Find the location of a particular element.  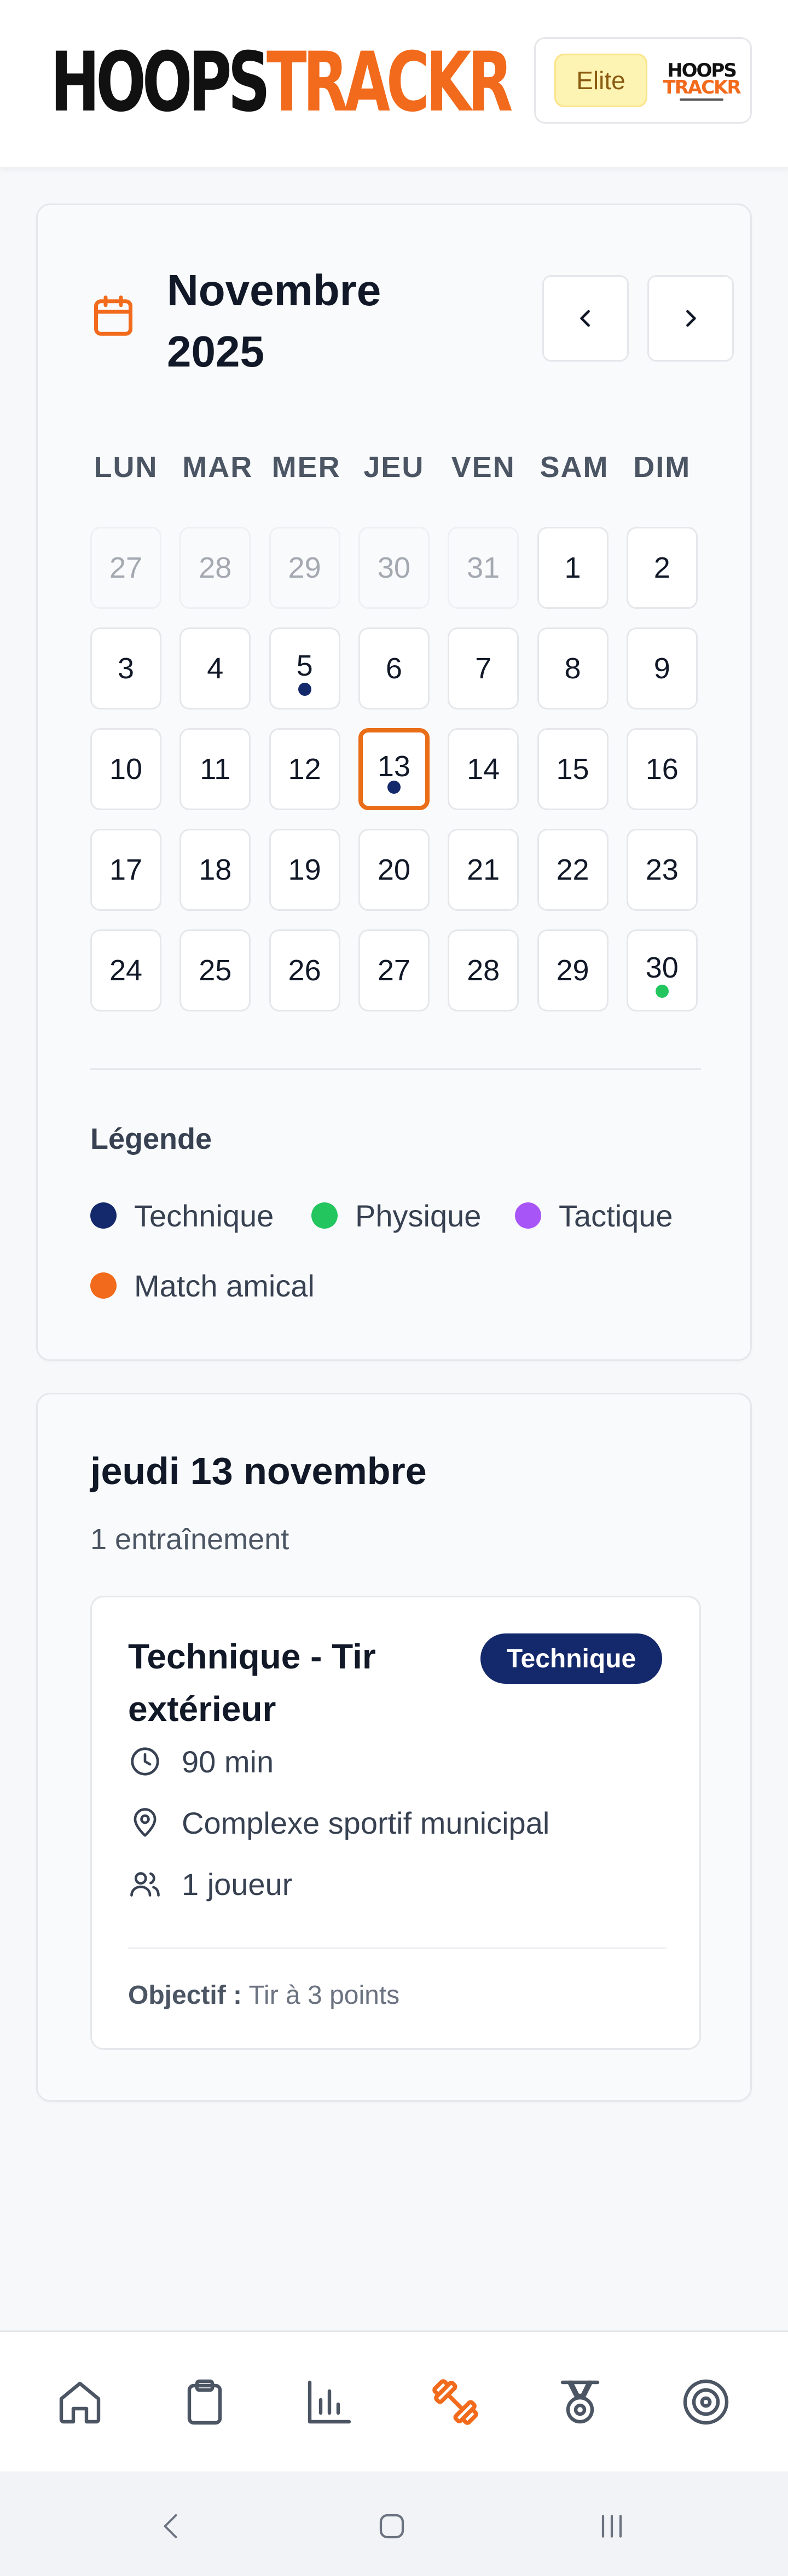

calendar-day: 4 is located at coordinates (215, 668).